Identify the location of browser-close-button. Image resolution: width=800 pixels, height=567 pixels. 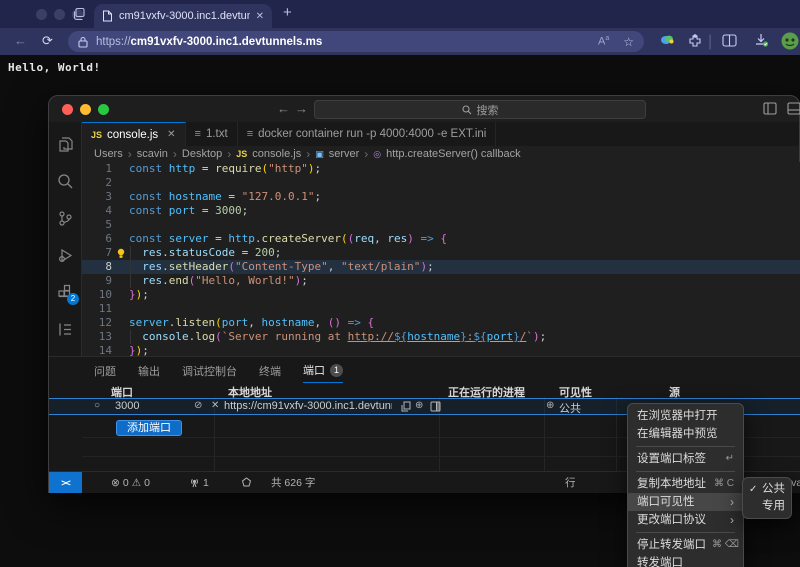
(41, 14).